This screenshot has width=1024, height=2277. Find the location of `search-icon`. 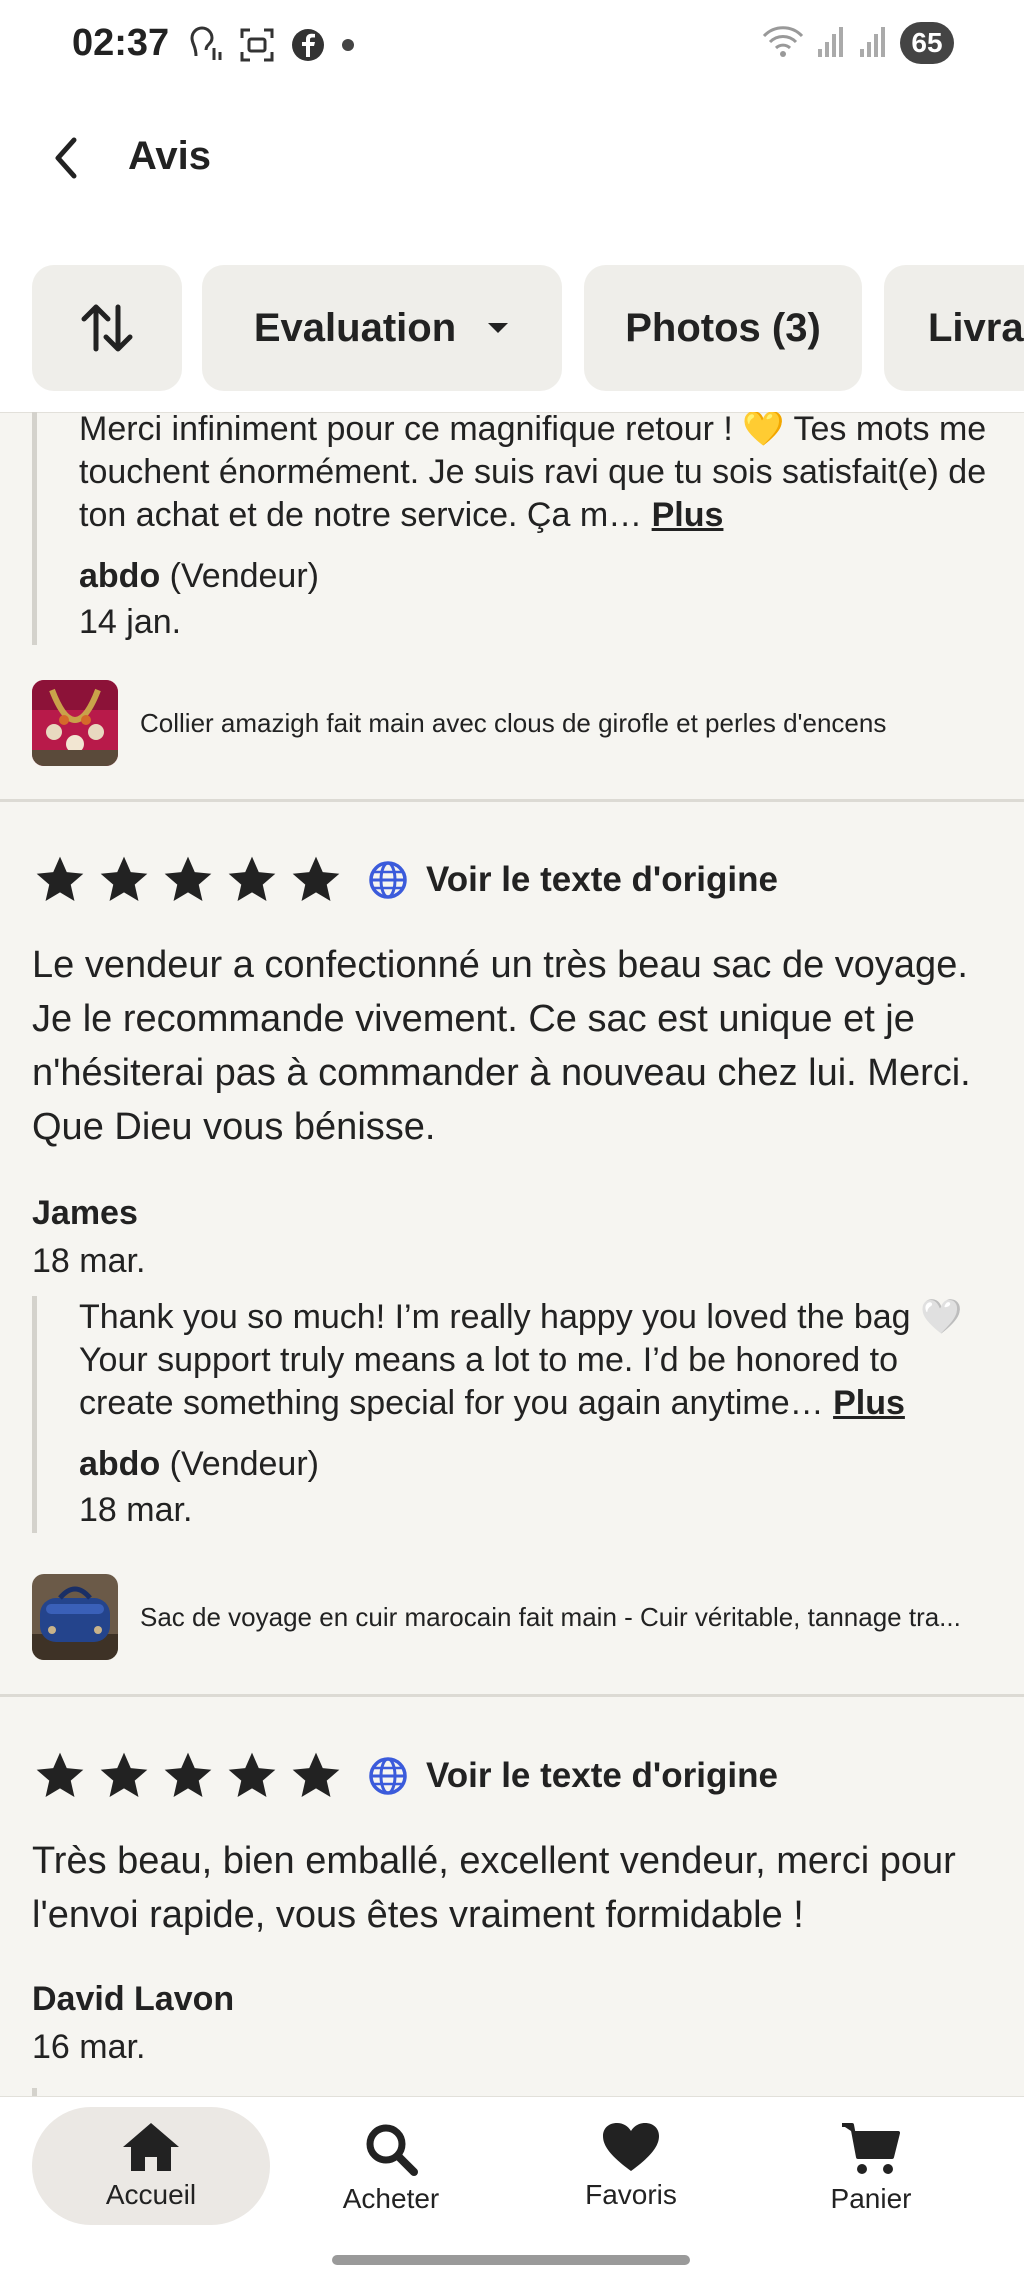

search-icon is located at coordinates (392, 2150).